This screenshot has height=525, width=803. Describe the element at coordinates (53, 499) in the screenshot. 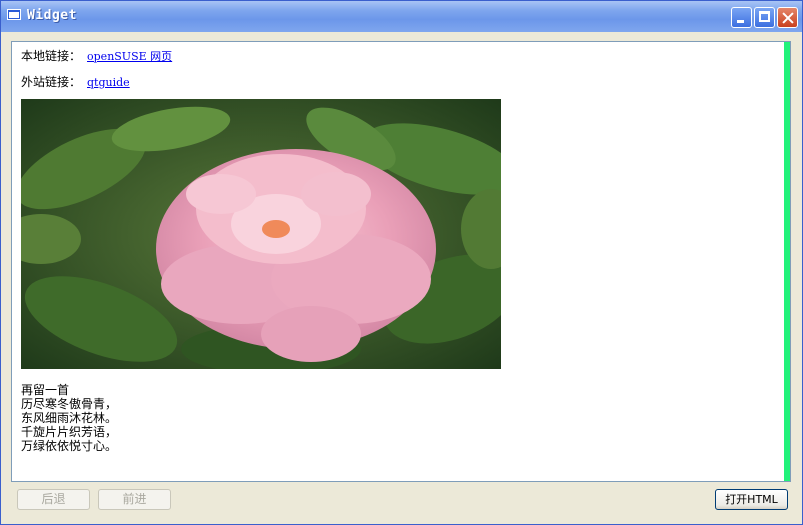

I see `back-button: 后退` at that location.